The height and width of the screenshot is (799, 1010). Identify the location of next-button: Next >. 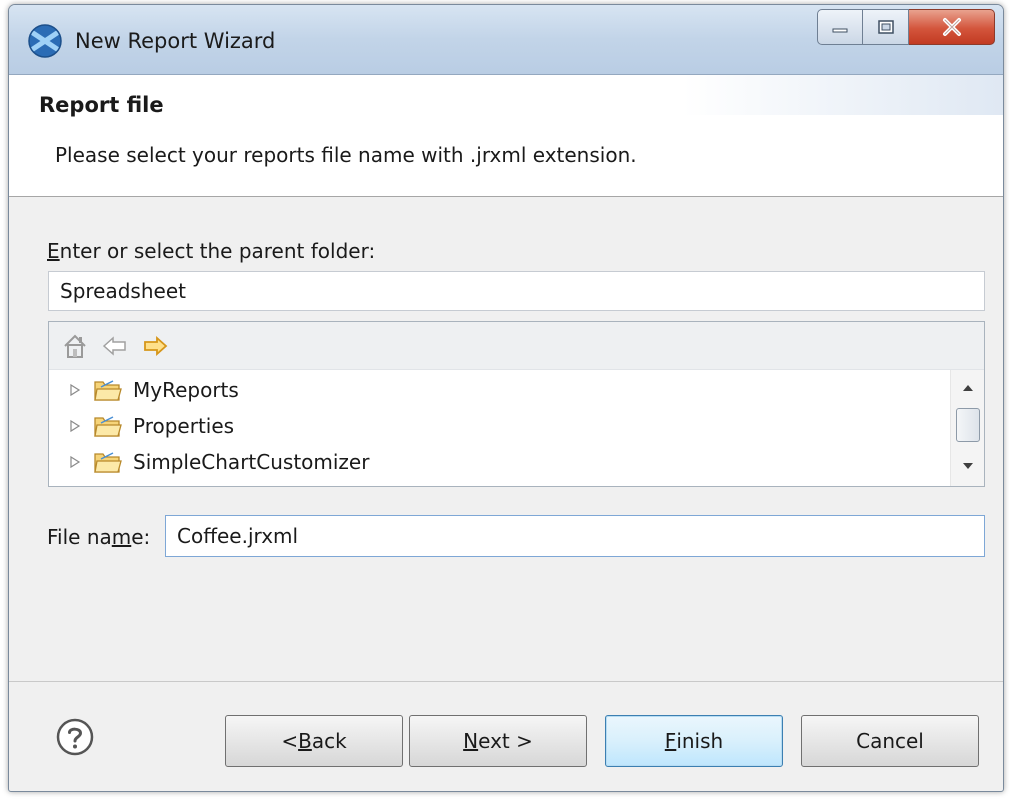
(498, 741).